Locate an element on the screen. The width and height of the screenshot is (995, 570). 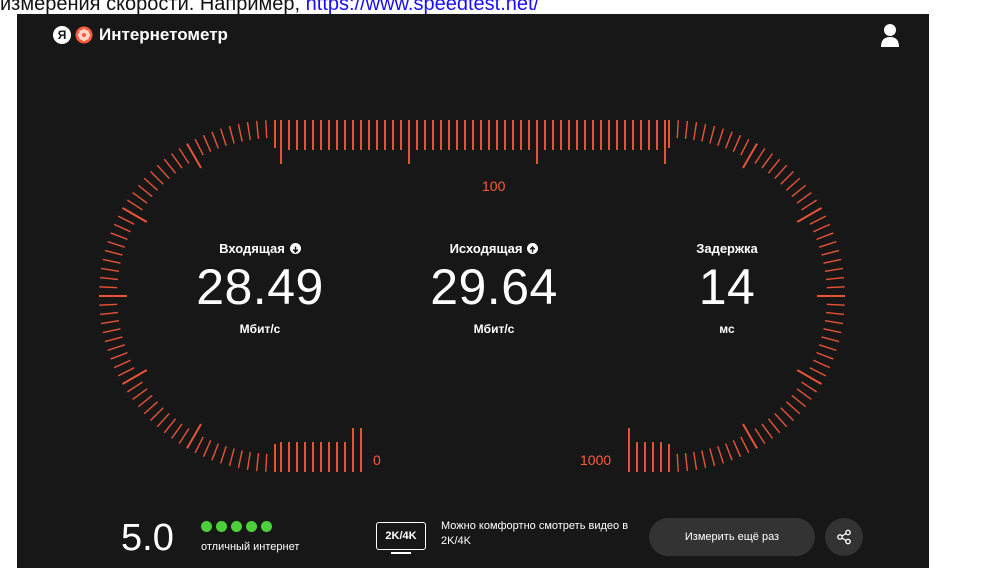
rating-dots is located at coordinates (236, 526).